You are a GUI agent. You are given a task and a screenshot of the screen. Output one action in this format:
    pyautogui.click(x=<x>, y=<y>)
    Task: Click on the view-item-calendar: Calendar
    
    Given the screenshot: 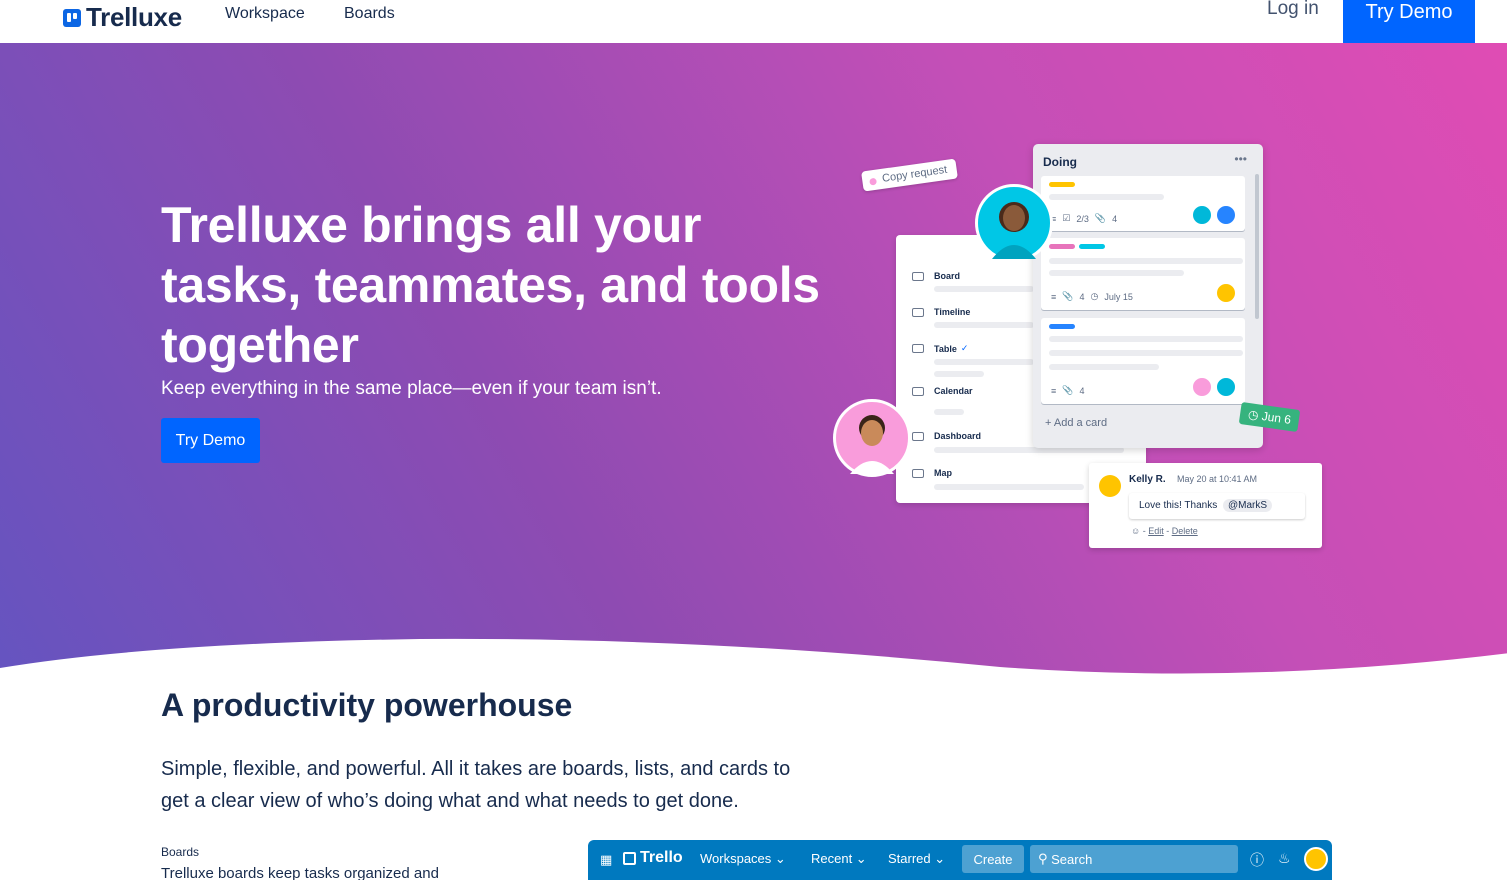 What is the action you would take?
    pyautogui.click(x=942, y=391)
    